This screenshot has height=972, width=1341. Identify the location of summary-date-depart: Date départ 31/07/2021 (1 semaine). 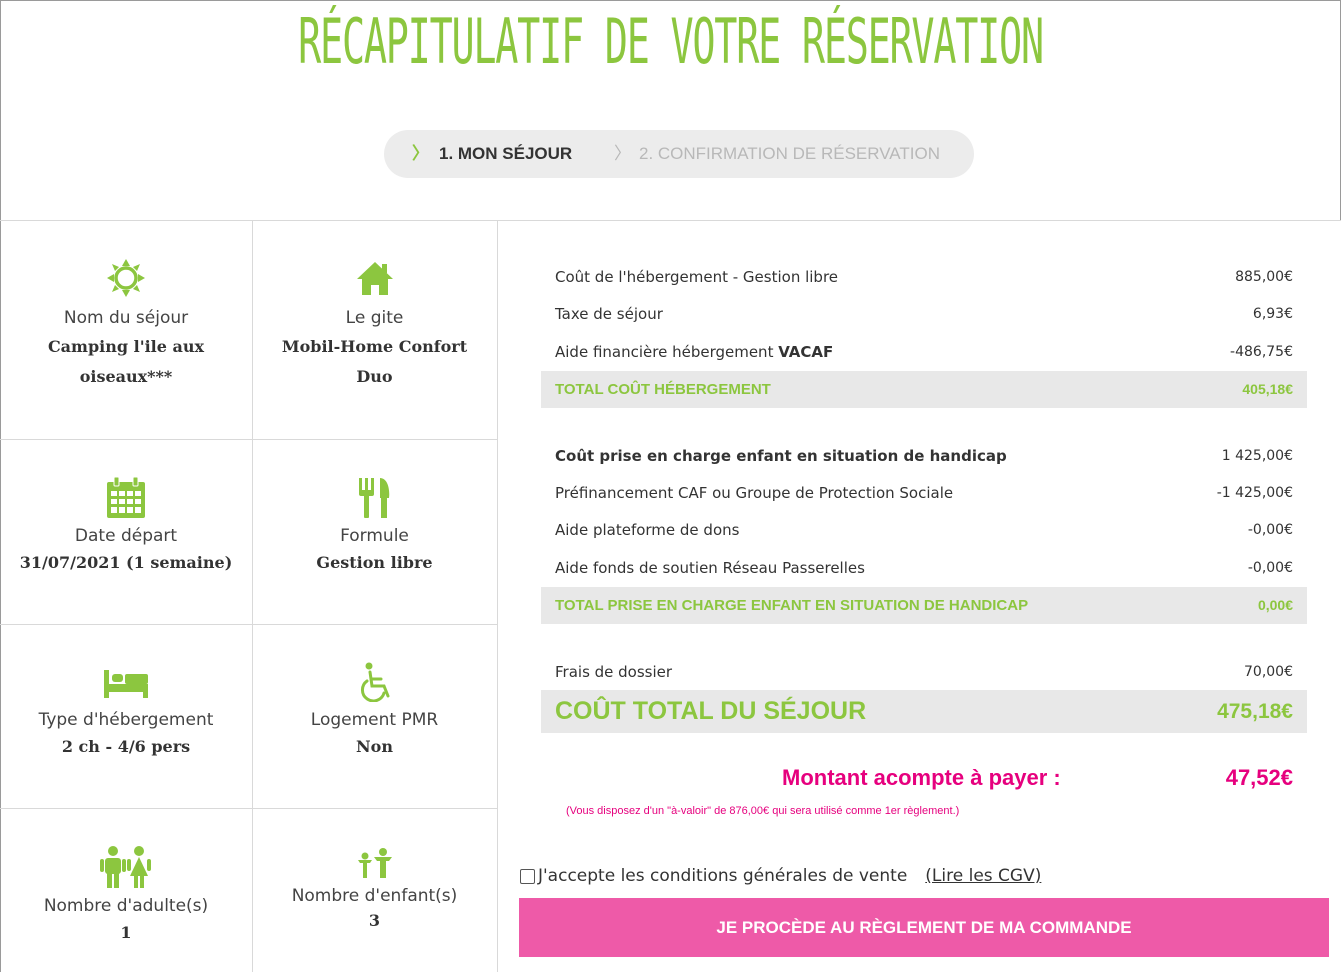
(126, 527).